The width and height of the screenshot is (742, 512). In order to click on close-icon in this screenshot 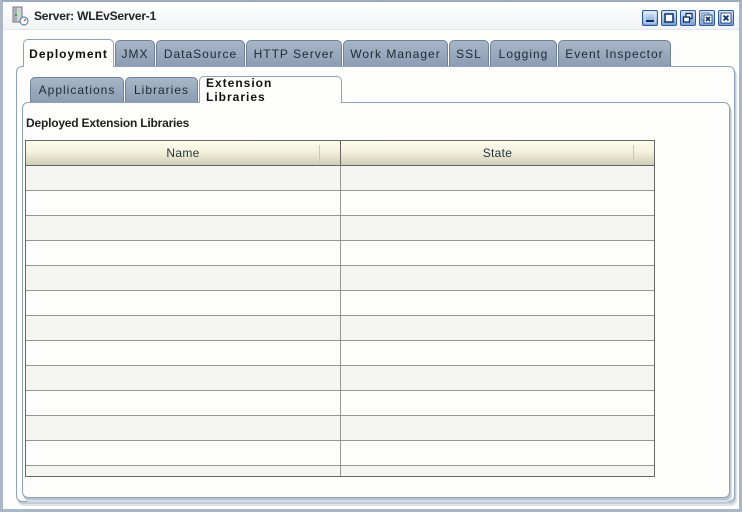, I will do `click(726, 18)`.